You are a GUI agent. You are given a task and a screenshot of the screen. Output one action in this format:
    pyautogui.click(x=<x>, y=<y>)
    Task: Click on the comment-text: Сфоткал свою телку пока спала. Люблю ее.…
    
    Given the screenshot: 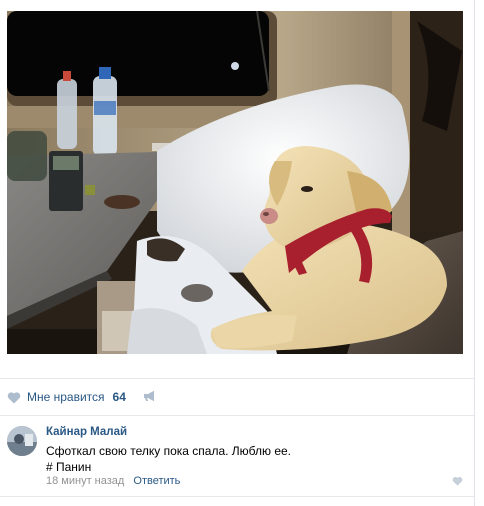 What is the action you would take?
    pyautogui.click(x=168, y=459)
    